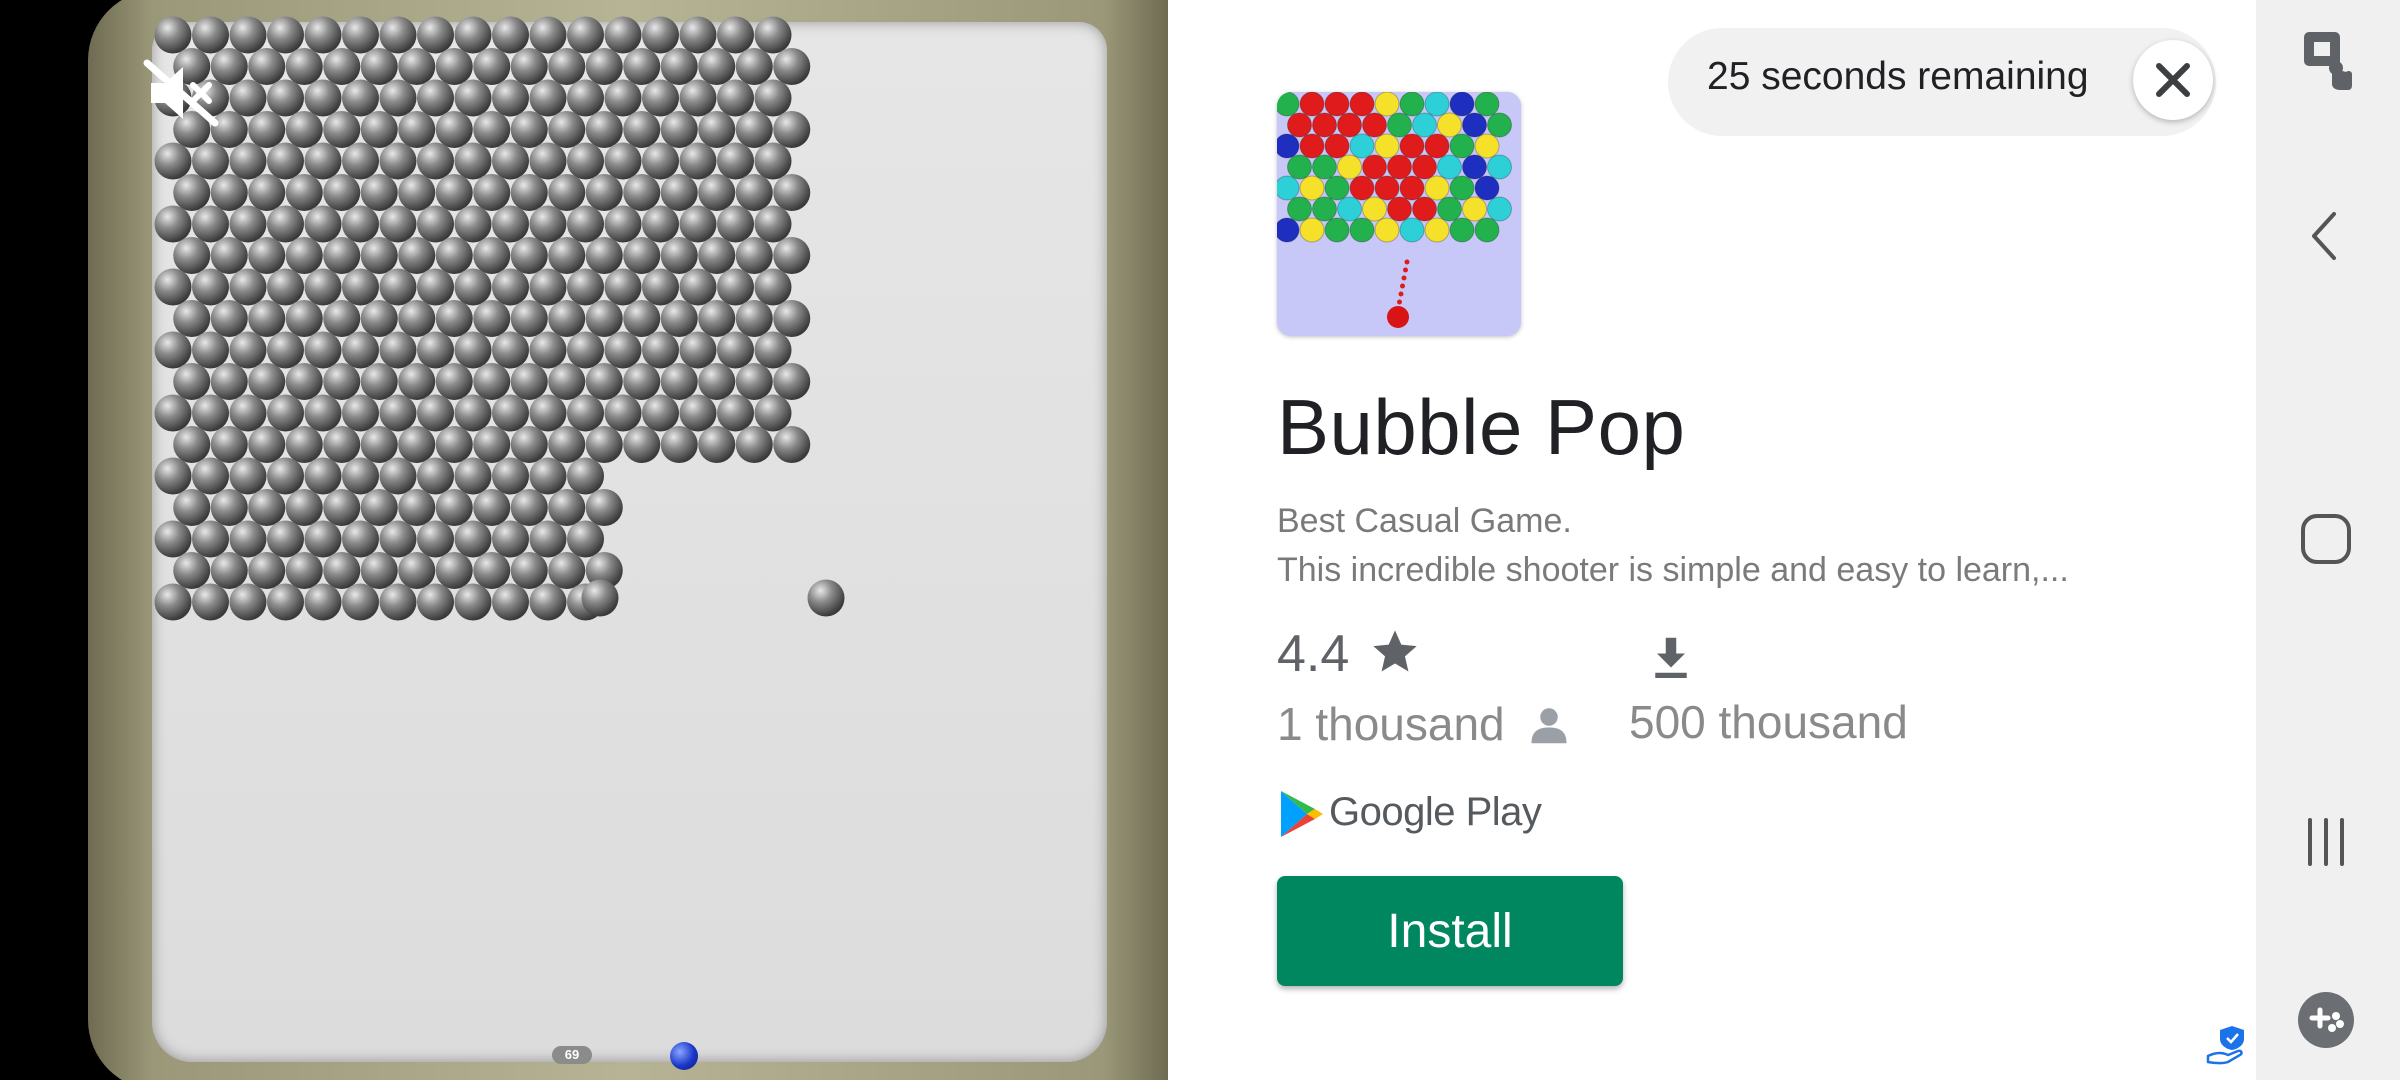 Image resolution: width=2400 pixels, height=1080 pixels. I want to click on ad-choices-icon, so click(2227, 1045).